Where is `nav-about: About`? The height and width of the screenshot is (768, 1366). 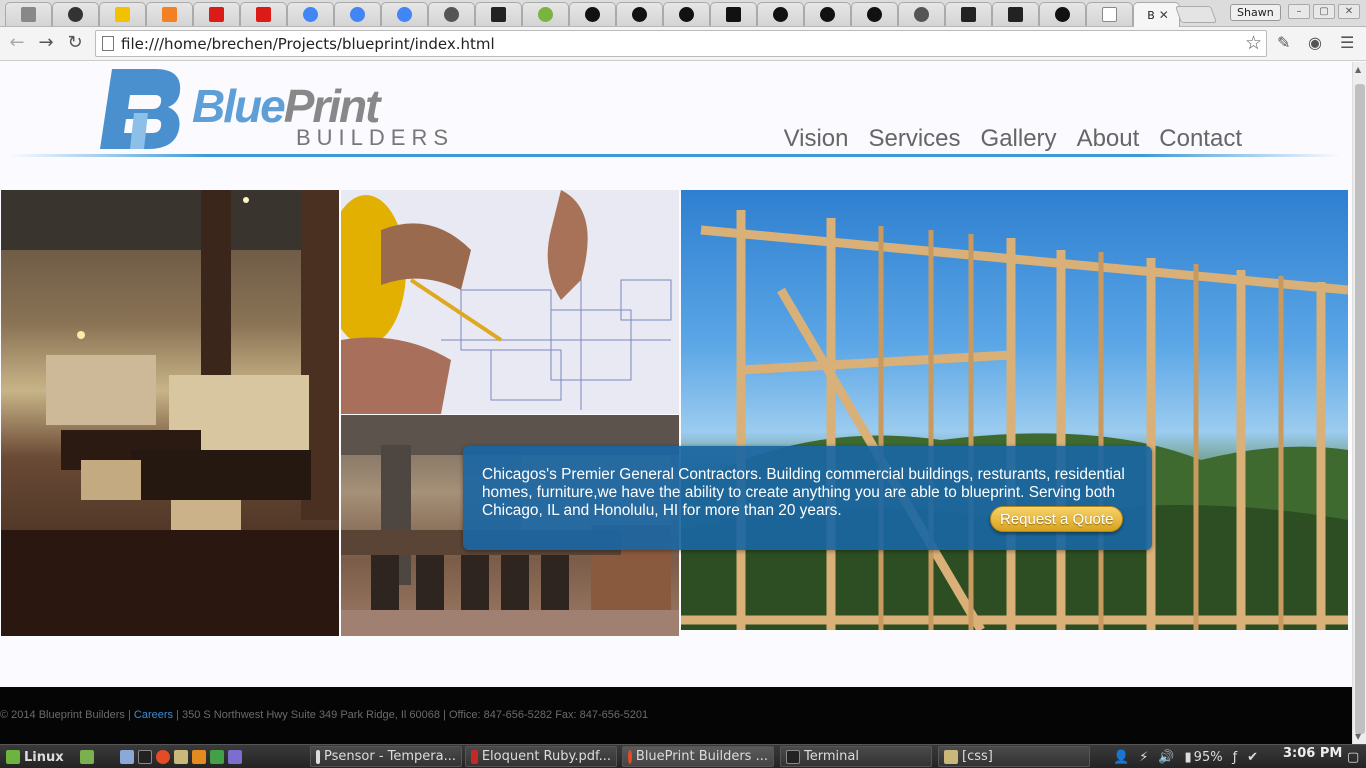 nav-about: About is located at coordinates (1108, 139).